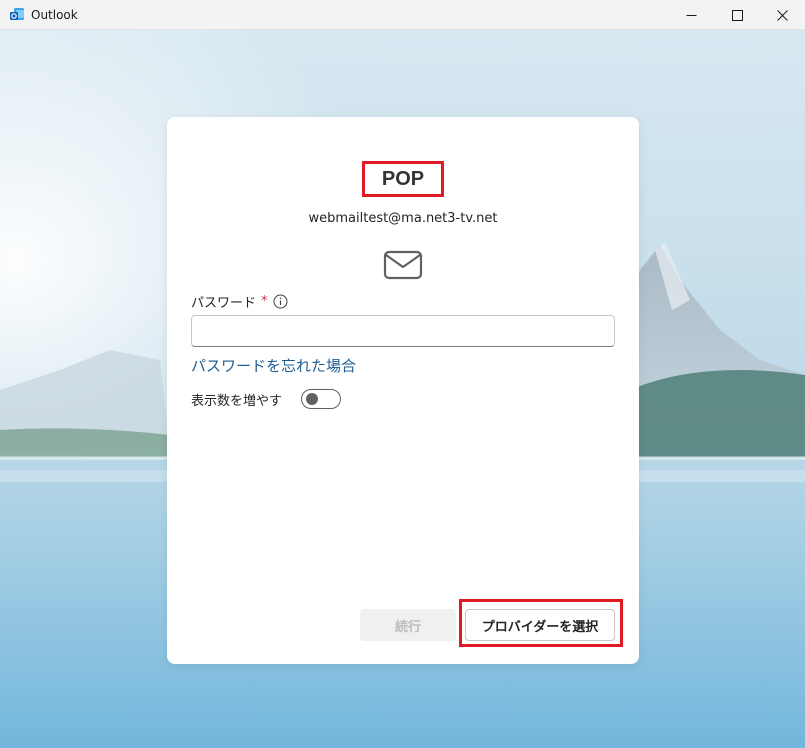  I want to click on show-more-label: 表示数を増やす, so click(237, 401).